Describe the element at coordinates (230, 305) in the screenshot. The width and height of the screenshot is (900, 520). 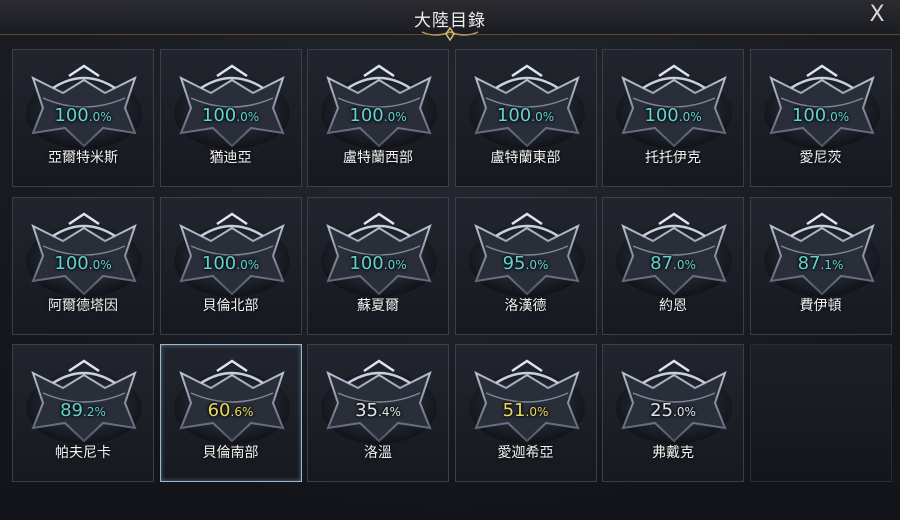
I see `continent-name: 貝倫北部` at that location.